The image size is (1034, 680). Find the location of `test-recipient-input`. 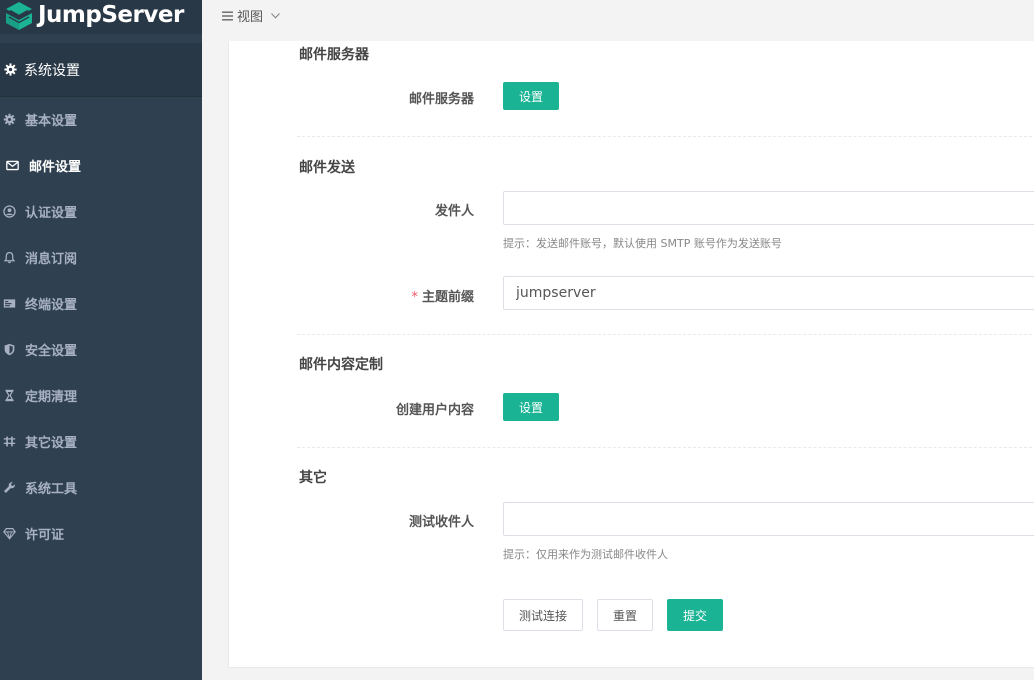

test-recipient-input is located at coordinates (768, 519).